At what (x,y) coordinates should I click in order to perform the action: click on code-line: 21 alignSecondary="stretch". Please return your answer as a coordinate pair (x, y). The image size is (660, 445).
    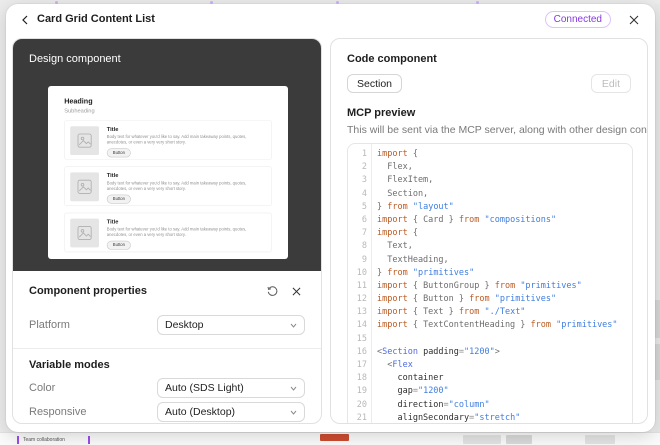
    Looking at the image, I should click on (490, 417).